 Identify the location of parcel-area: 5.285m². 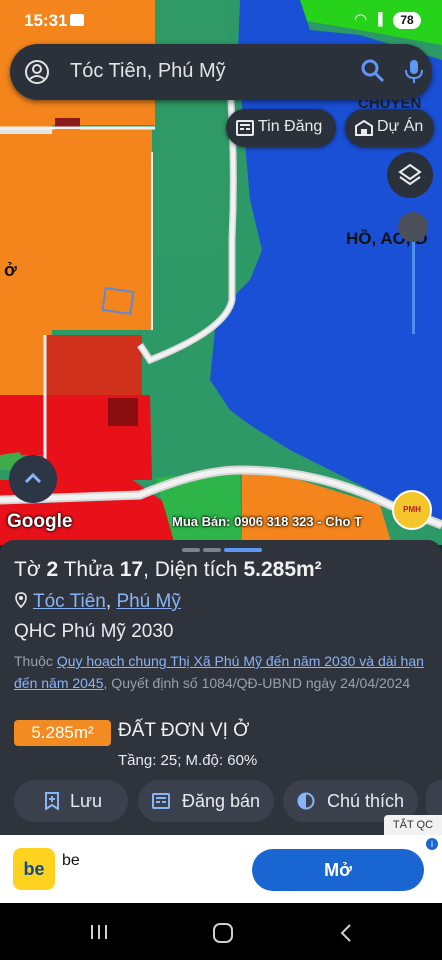
(282, 569).